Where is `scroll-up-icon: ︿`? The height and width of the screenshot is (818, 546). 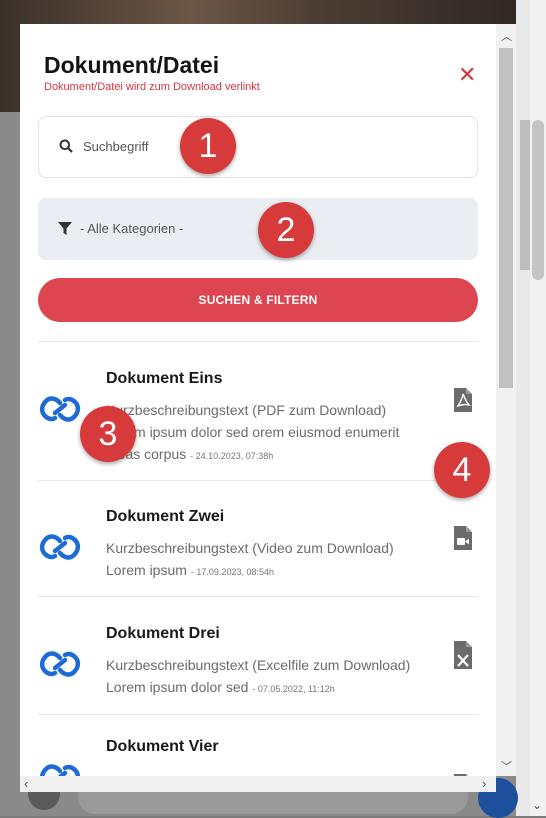
scroll-up-icon: ︿ is located at coordinates (506, 36).